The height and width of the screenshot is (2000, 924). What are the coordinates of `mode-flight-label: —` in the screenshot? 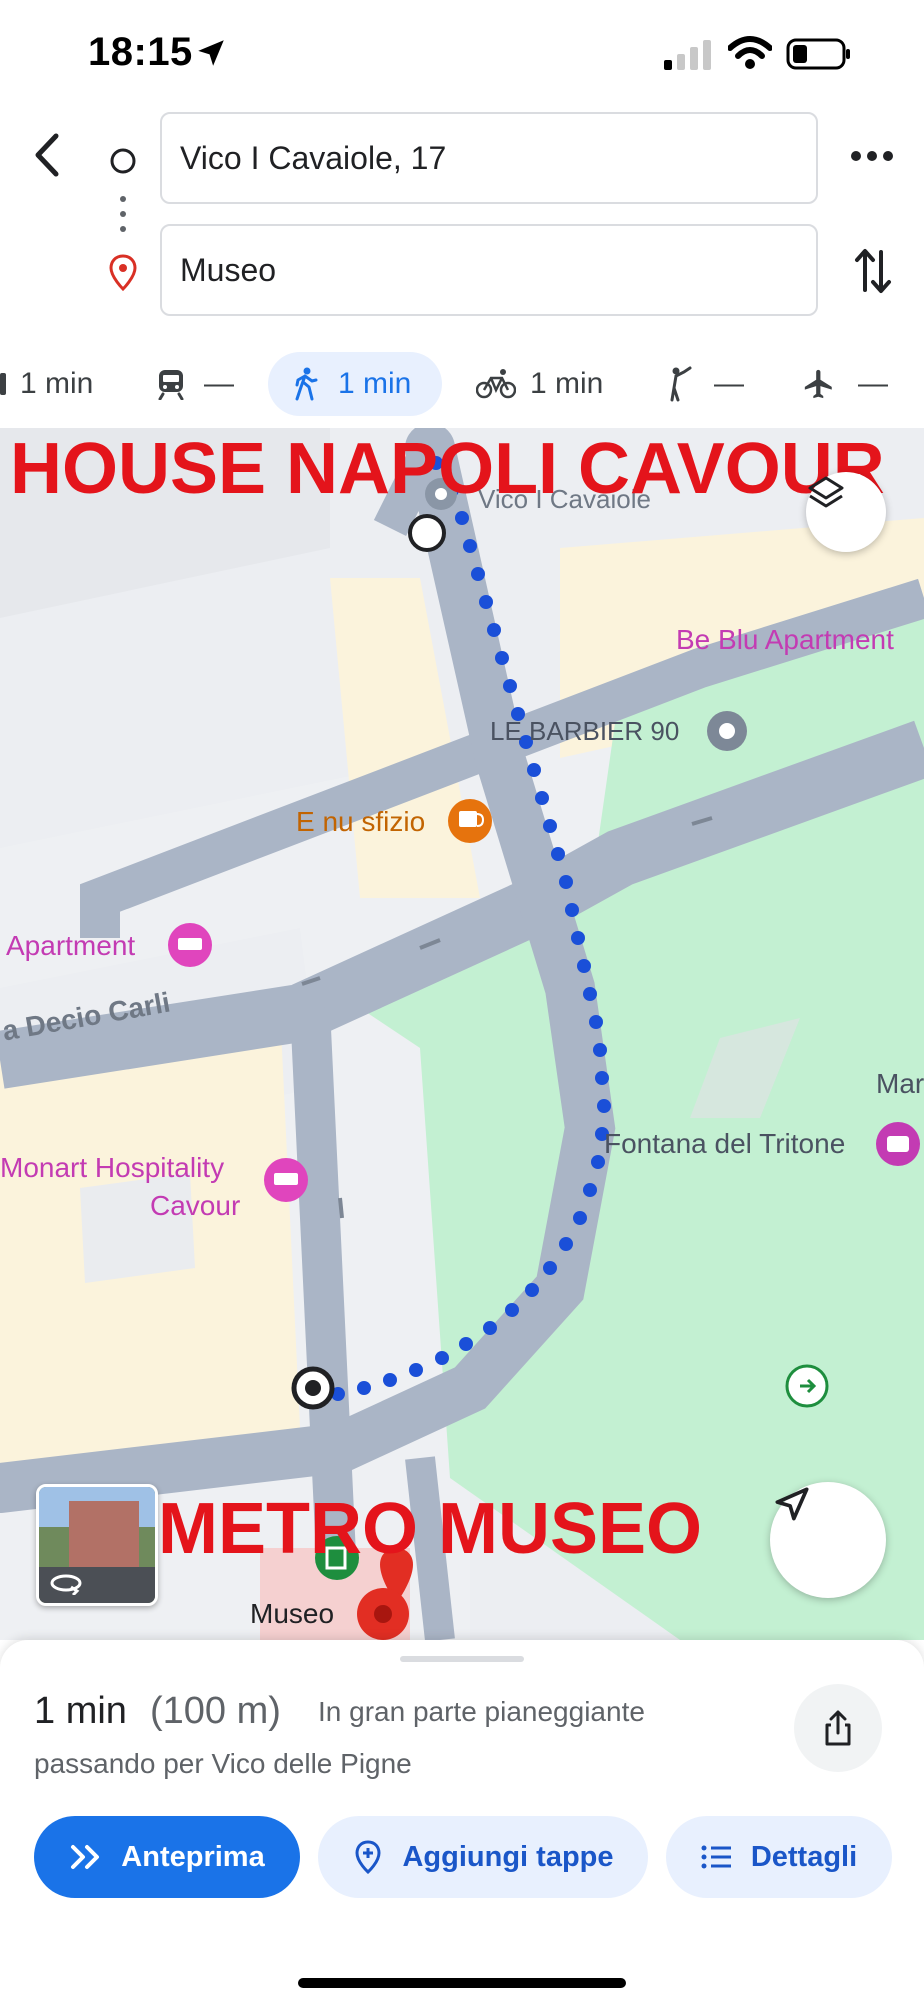 It's located at (873, 383).